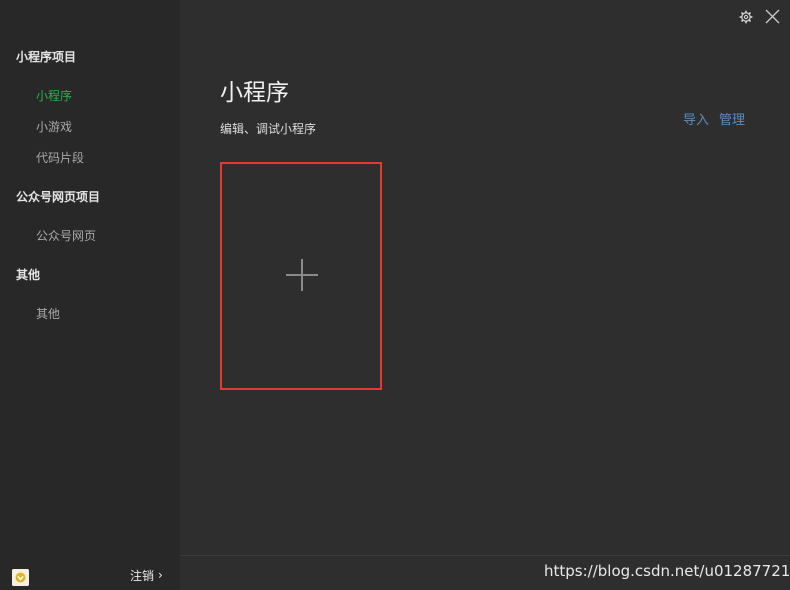 The height and width of the screenshot is (590, 790). Describe the element at coordinates (48, 314) in the screenshot. I see `sidebar-item-other: 其他` at that location.